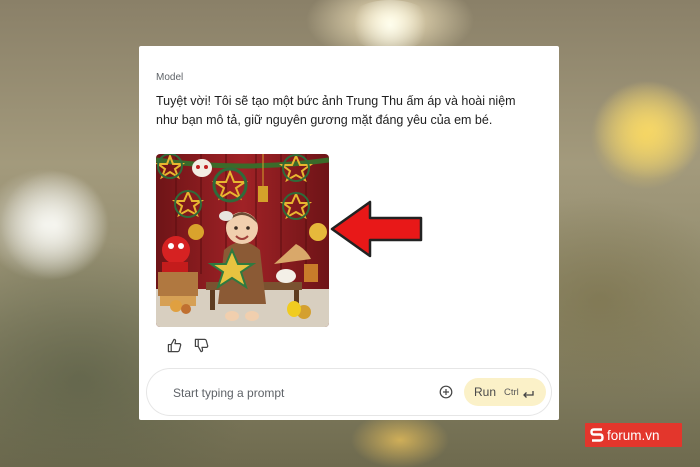  I want to click on run-button-label: Run, so click(485, 392).